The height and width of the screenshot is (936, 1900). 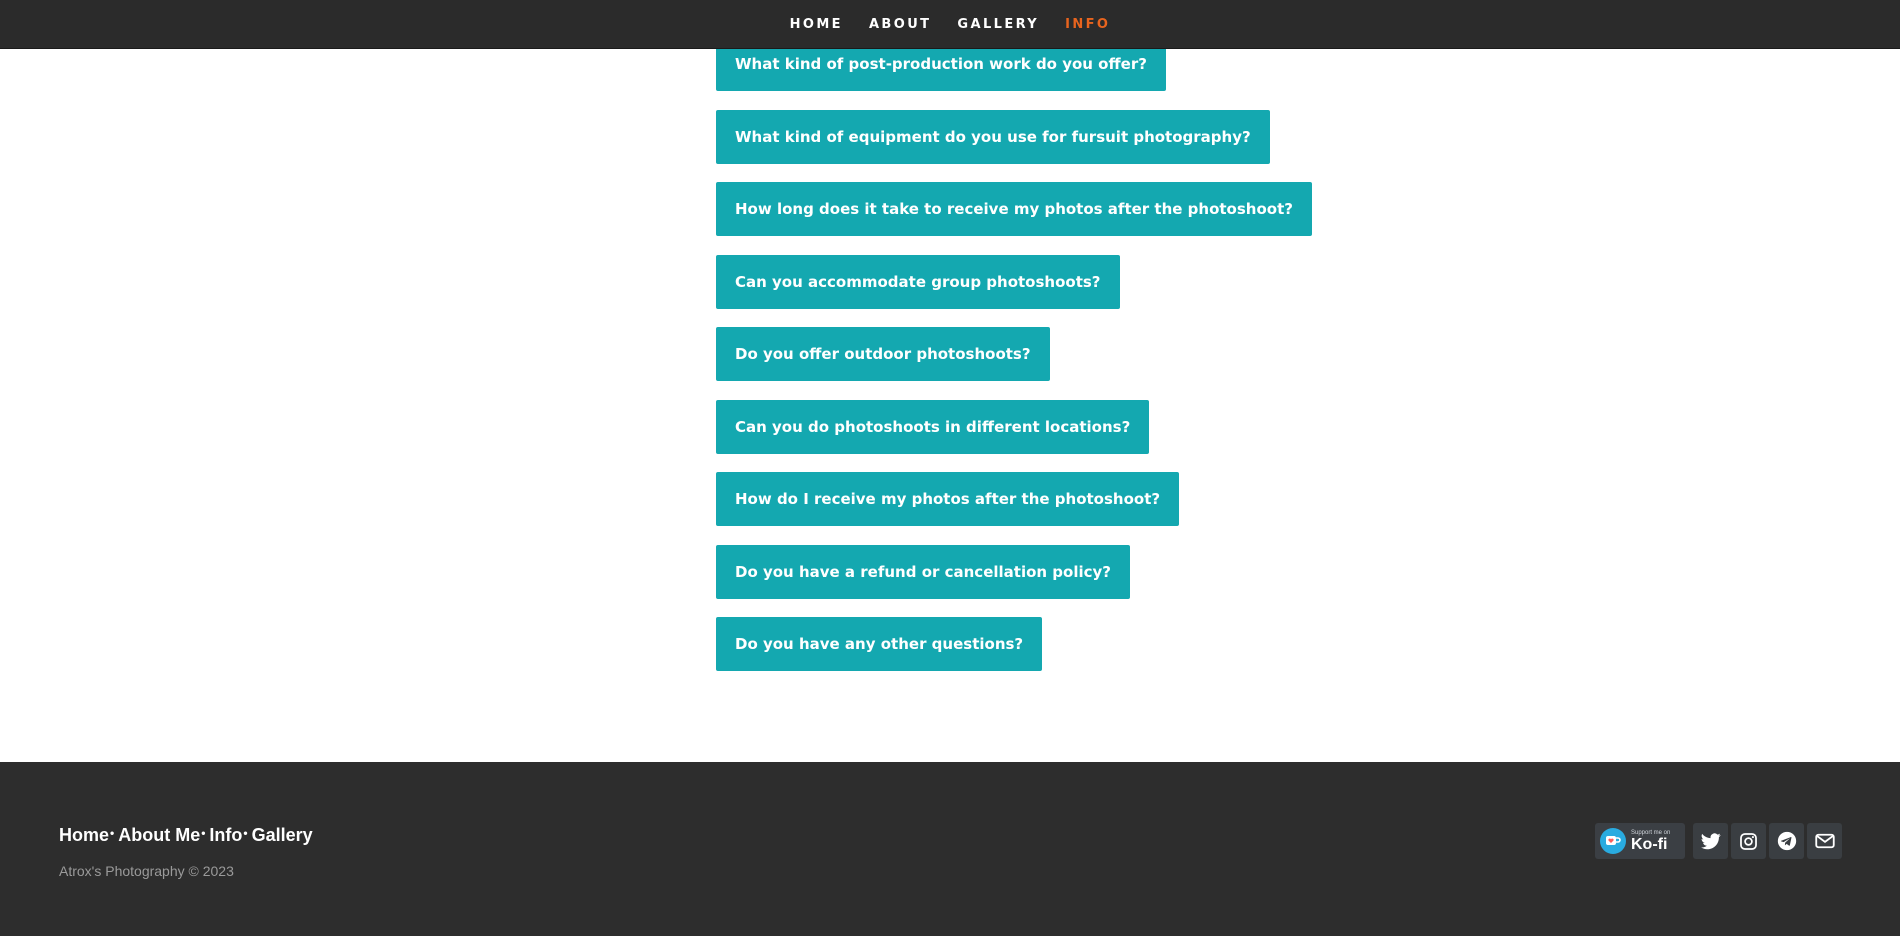 I want to click on kofi-brand-text: Ko-fi, so click(x=1649, y=844).